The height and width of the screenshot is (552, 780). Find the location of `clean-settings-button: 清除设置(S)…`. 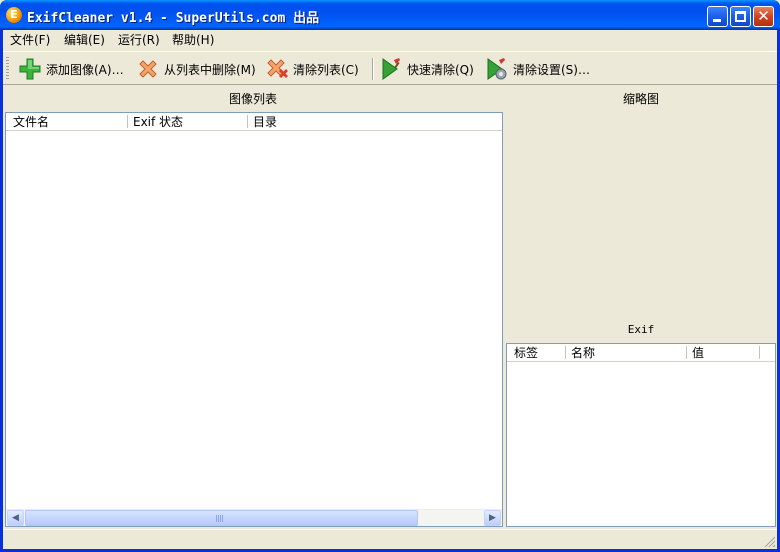

clean-settings-button: 清除设置(S)… is located at coordinates (537, 69).